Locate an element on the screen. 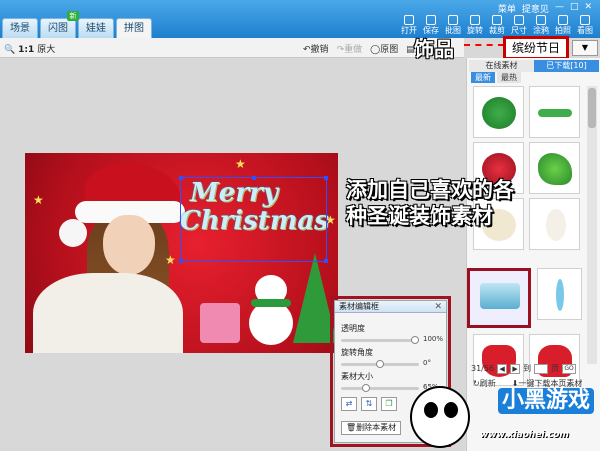  scroll-thumb is located at coordinates (592, 108).